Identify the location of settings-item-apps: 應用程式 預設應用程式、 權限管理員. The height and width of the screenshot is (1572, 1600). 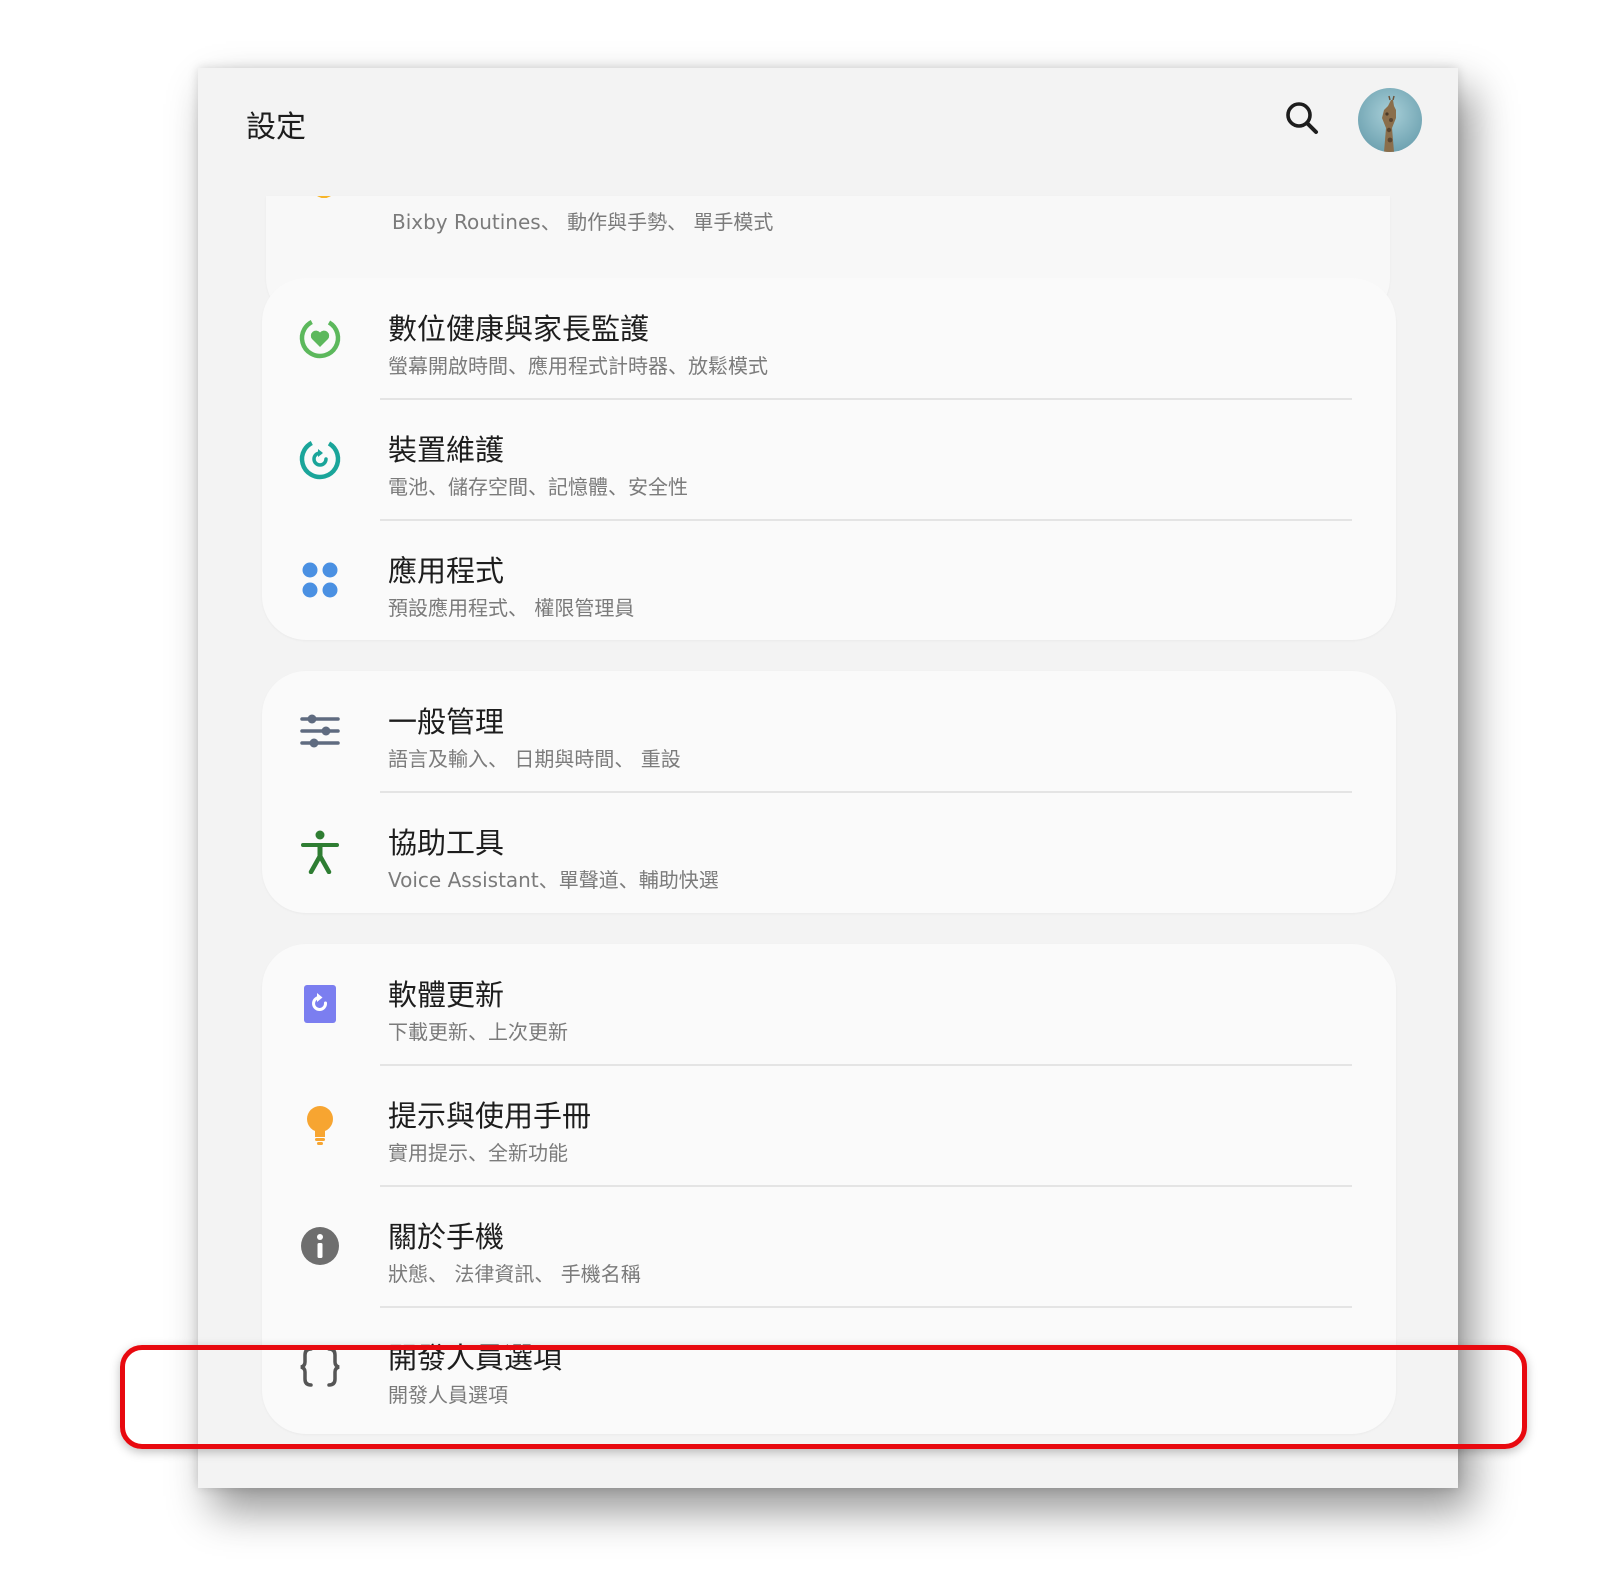
(829, 580).